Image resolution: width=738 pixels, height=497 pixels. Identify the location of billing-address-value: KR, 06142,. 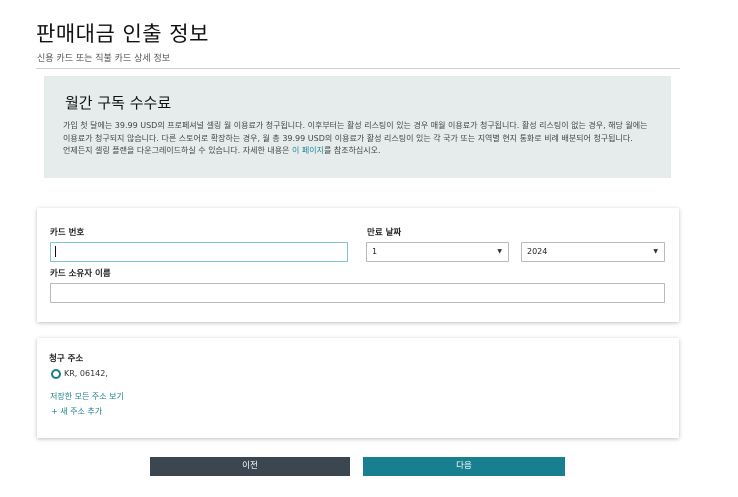
(86, 373).